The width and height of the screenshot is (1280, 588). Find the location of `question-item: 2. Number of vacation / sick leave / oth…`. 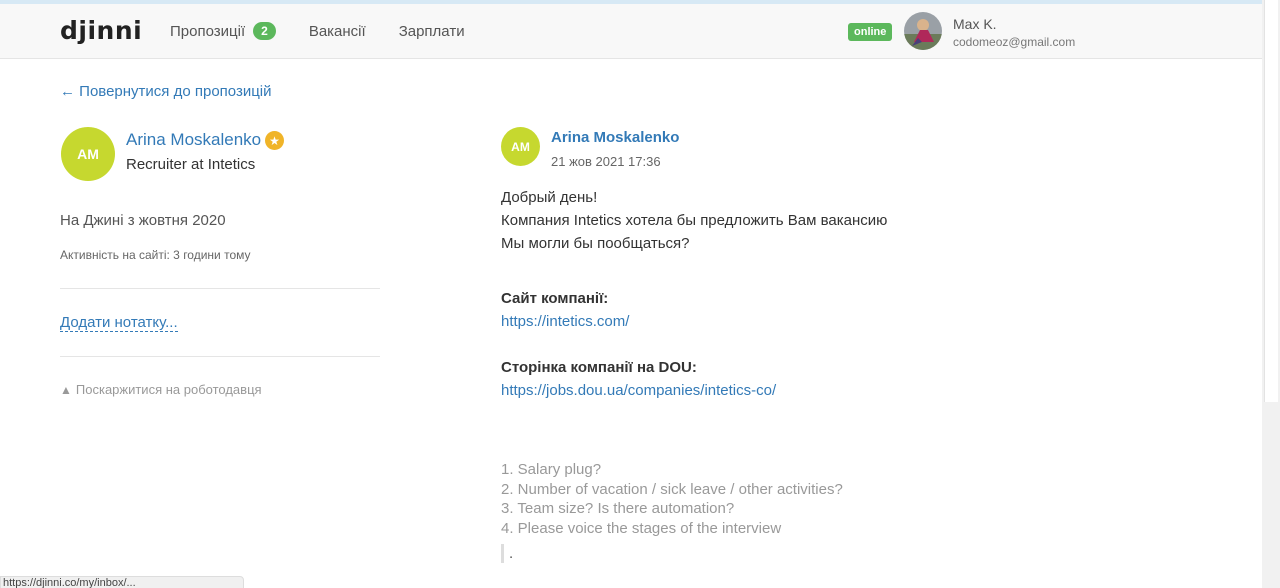

question-item: 2. Number of vacation / sick leave / oth… is located at coordinates (672, 489).